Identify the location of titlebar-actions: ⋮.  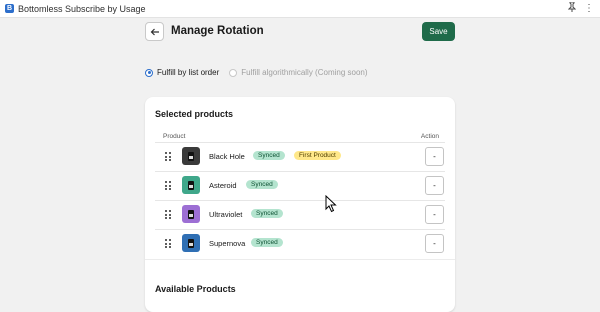
(577, 8).